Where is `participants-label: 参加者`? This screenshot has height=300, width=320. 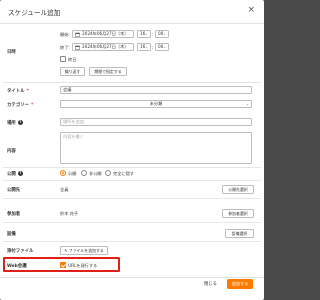 participants-label: 参加者 is located at coordinates (14, 214).